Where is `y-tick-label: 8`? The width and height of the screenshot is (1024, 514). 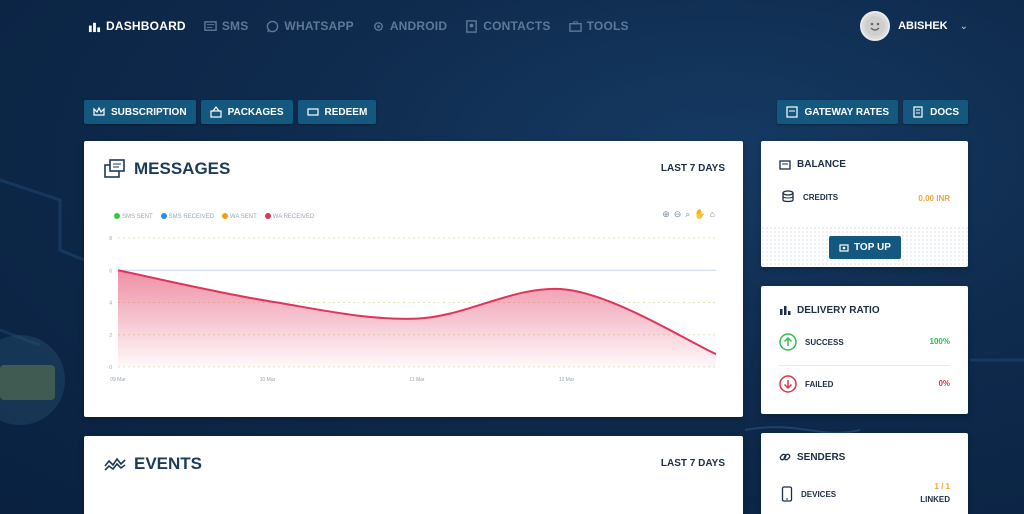
y-tick-label: 8 is located at coordinates (110, 239).